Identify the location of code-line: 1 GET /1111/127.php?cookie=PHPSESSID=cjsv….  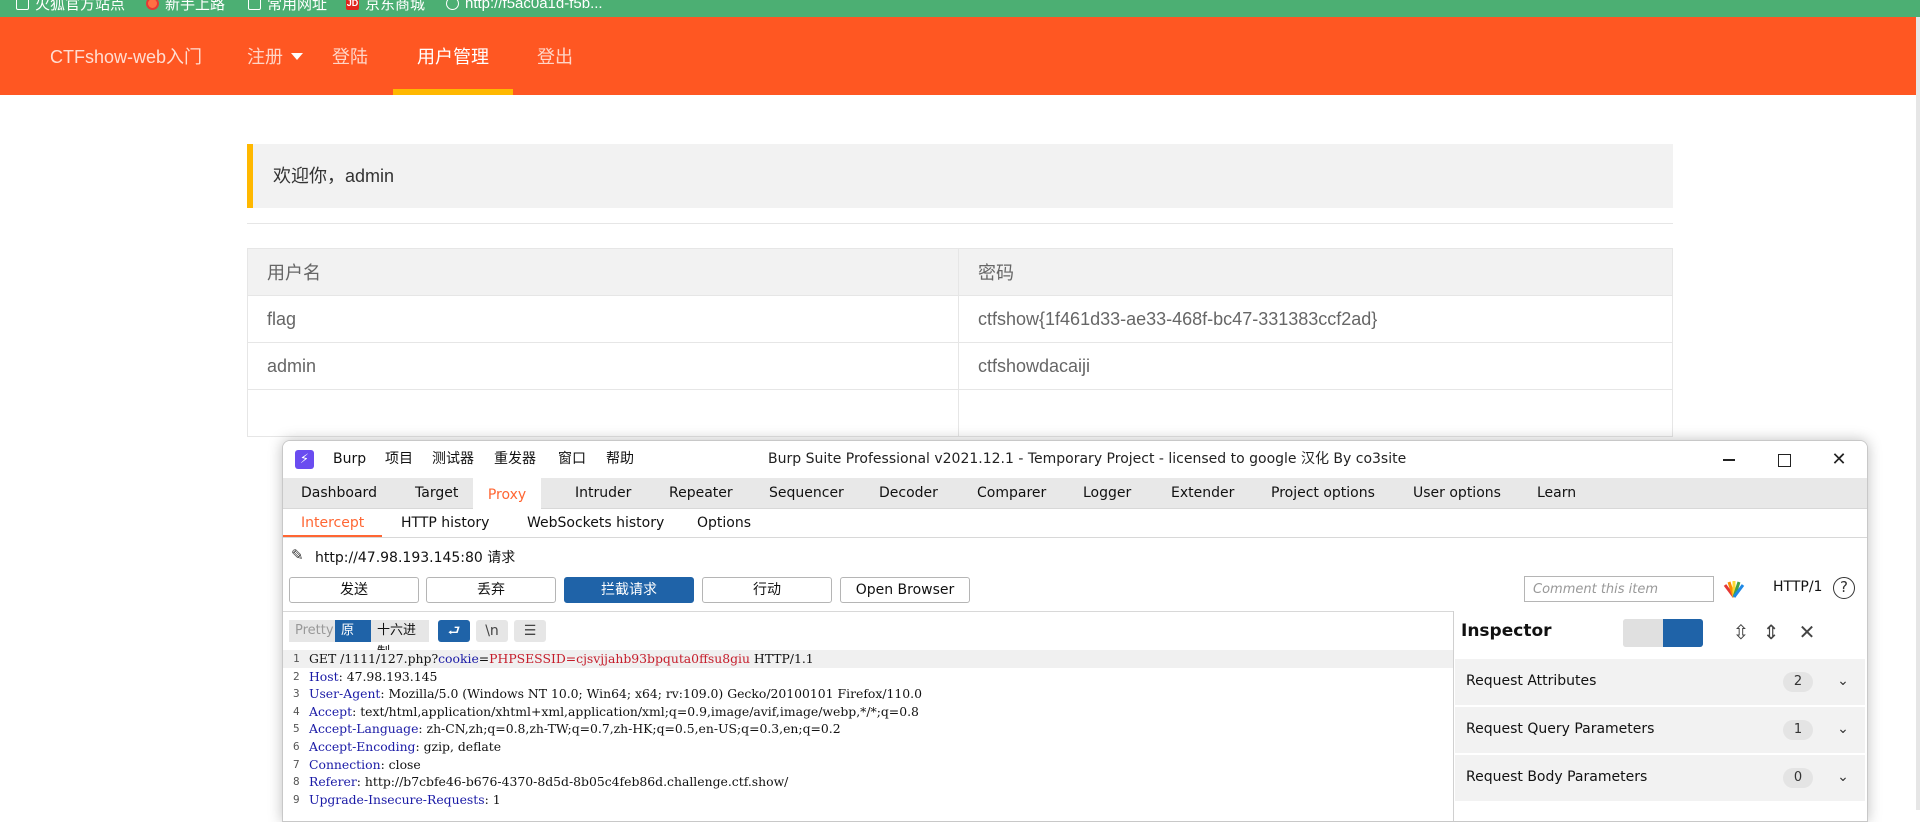
(868, 659).